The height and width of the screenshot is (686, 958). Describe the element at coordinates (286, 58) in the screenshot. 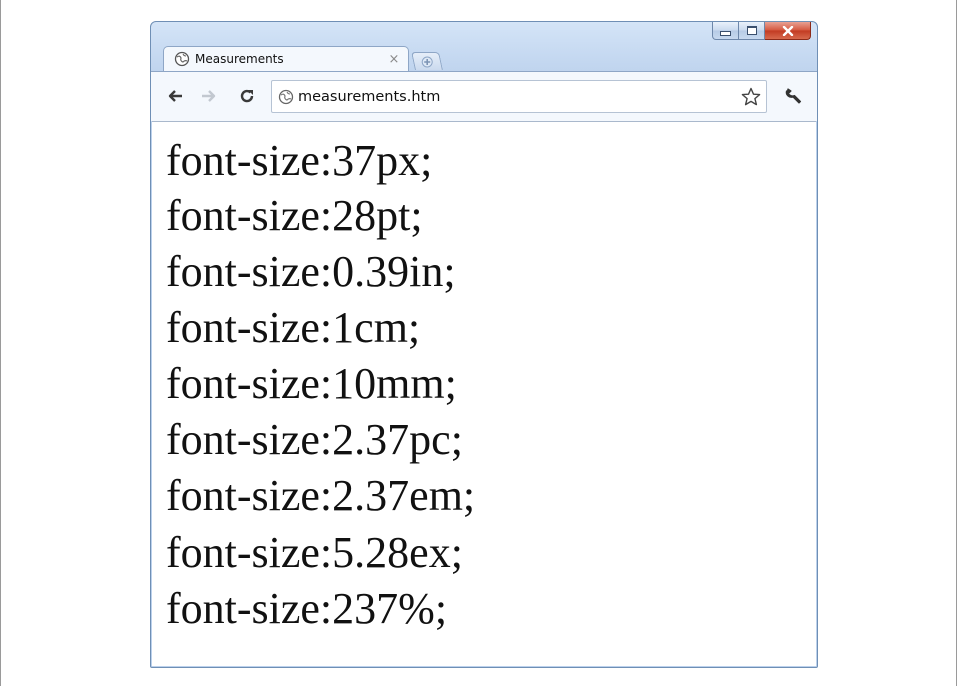

I see `tab-measurements: Measurements ×` at that location.